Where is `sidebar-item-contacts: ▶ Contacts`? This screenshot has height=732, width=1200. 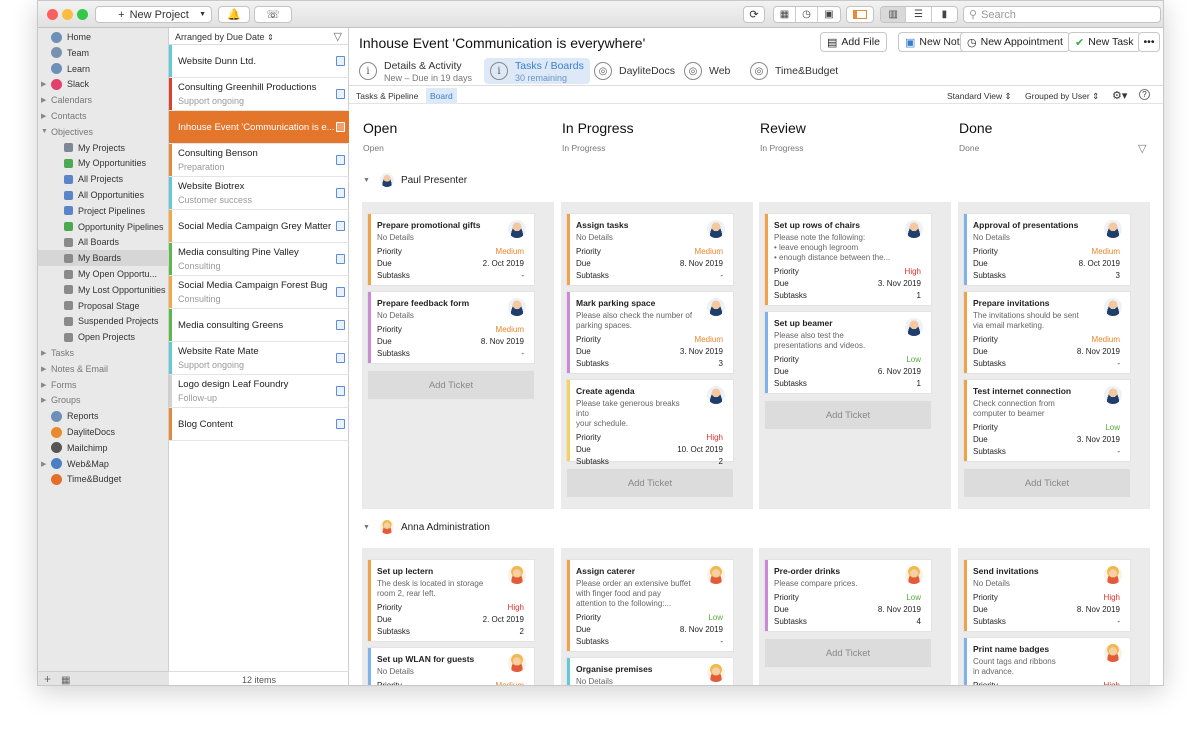 sidebar-item-contacts: ▶ Contacts is located at coordinates (103, 116).